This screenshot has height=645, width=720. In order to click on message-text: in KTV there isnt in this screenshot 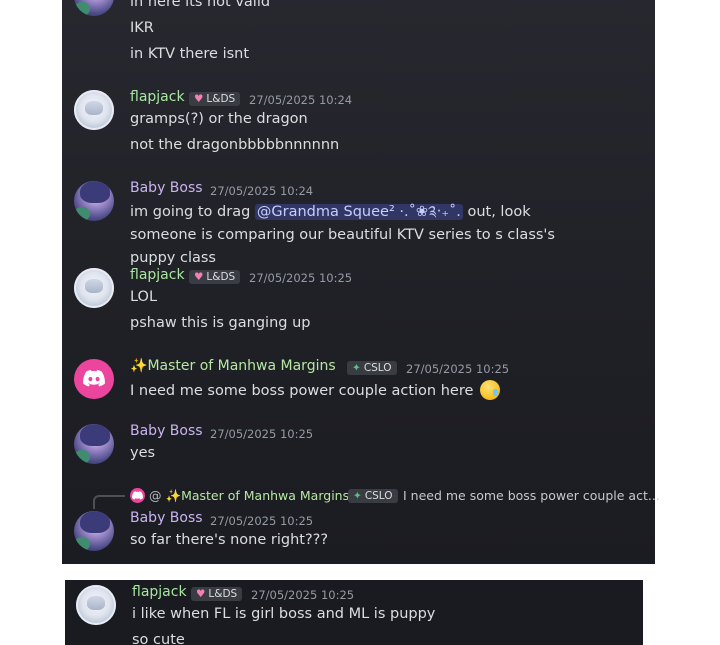, I will do `click(190, 54)`.